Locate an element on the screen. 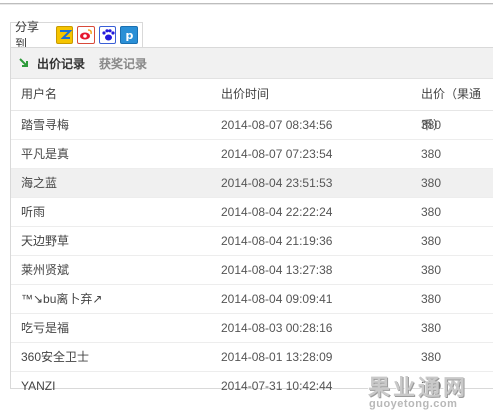 This screenshot has width=493, height=418. row-time: 2014-08-07 08:34:56 is located at coordinates (277, 125).